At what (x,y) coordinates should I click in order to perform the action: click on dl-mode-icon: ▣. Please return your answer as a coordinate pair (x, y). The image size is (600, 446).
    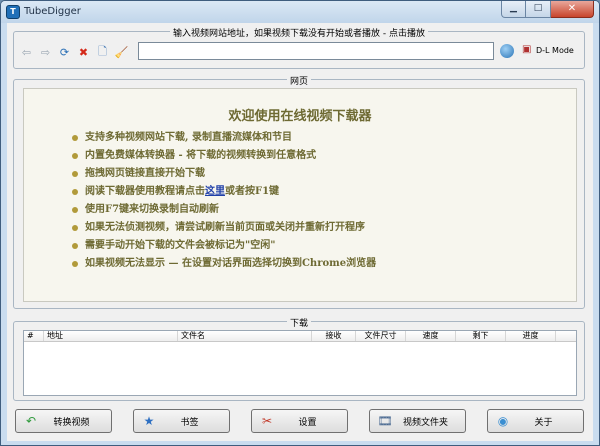
    Looking at the image, I should click on (526, 49).